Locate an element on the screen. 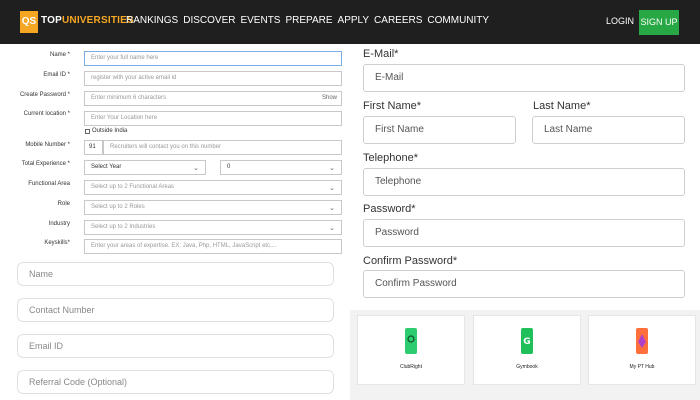  nav-careers: CAREERS is located at coordinates (398, 20).